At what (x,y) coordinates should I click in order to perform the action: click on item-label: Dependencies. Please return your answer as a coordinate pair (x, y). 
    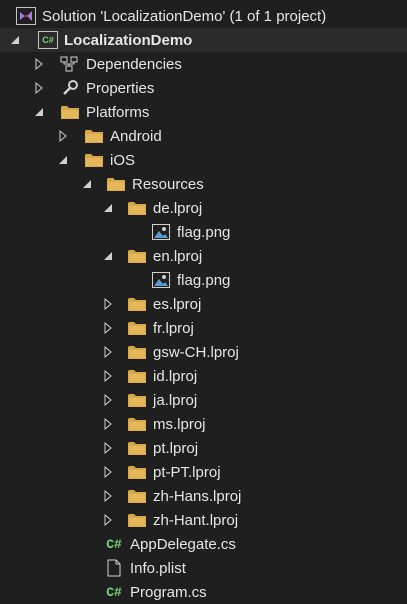
    Looking at the image, I should click on (134, 64).